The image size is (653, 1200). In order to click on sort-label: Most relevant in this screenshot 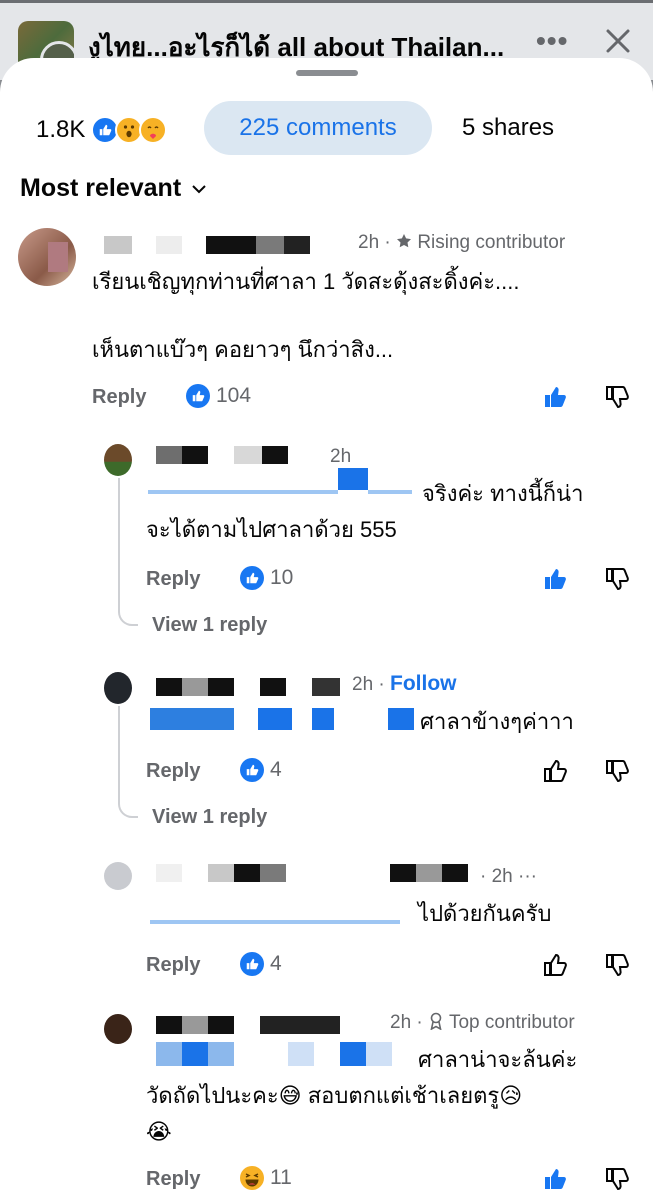, I will do `click(101, 188)`.